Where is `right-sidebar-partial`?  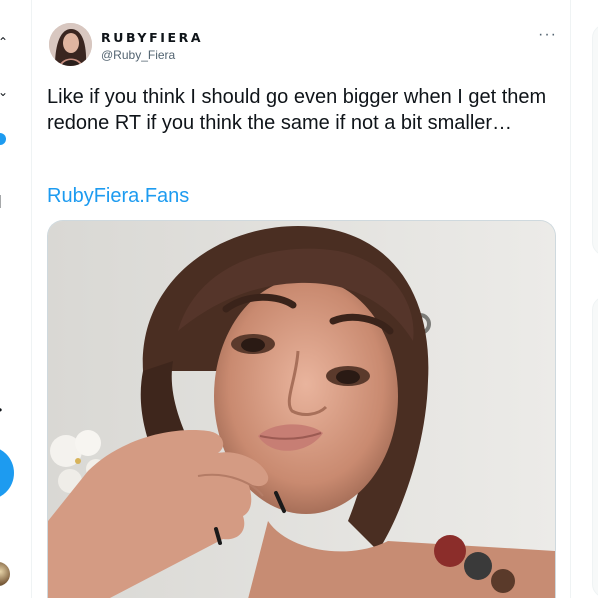
right-sidebar-partial is located at coordinates (591, 299).